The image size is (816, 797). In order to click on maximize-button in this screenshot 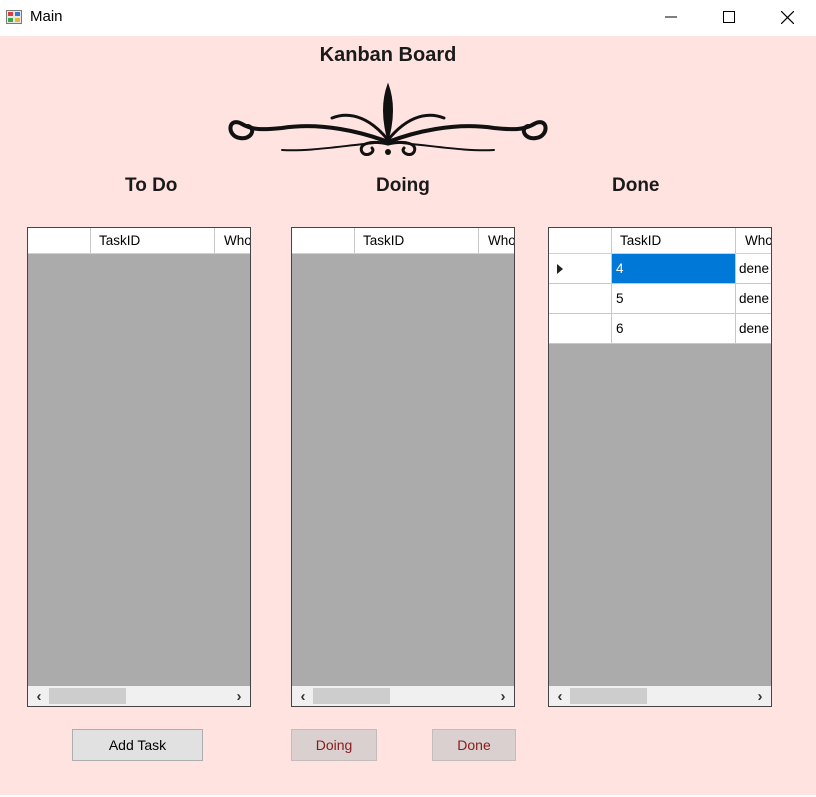, I will do `click(729, 17)`.